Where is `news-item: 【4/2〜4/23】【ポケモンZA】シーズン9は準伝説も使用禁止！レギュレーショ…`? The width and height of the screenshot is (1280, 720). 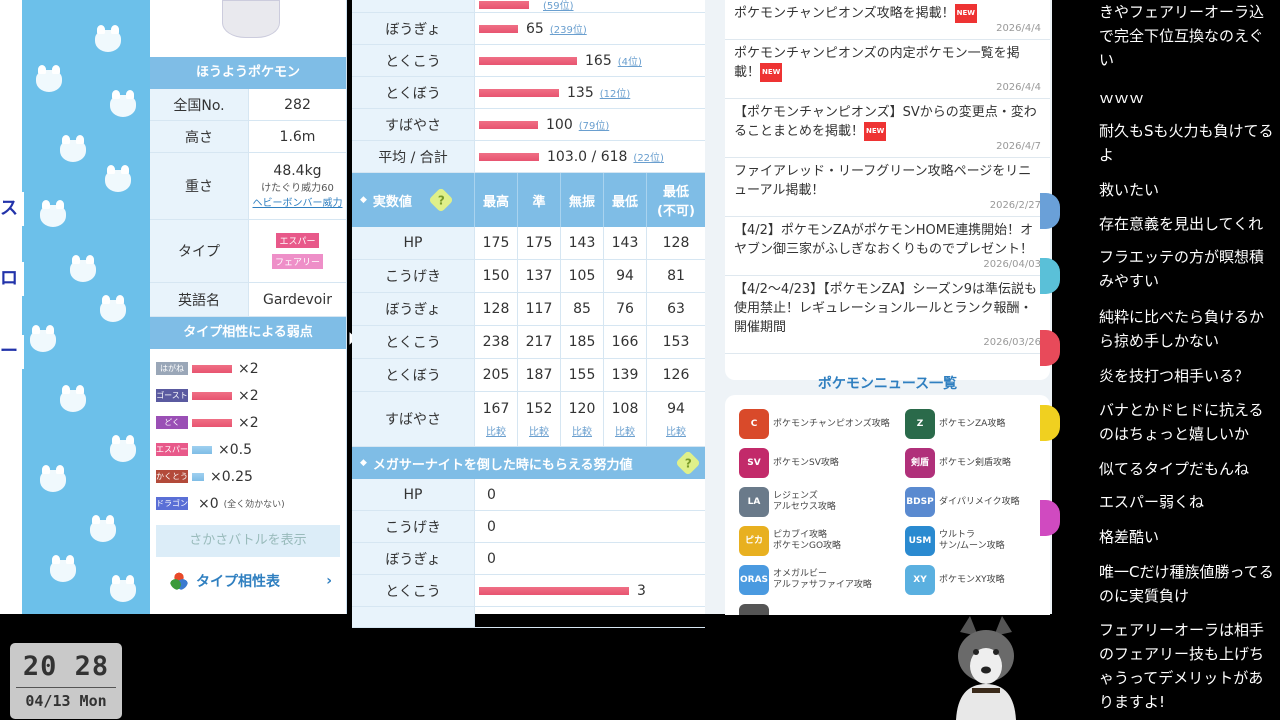 news-item: 【4/2〜4/23】【ポケモンZA】シーズン9は準伝説も使用禁止！レギュレーショ… is located at coordinates (887, 315).